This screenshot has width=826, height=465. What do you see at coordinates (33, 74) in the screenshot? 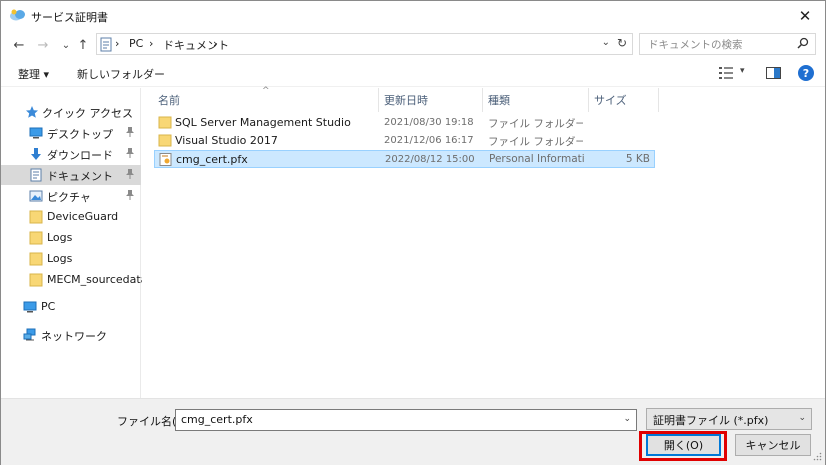
I see `organize-button: 整理 ▾` at bounding box center [33, 74].